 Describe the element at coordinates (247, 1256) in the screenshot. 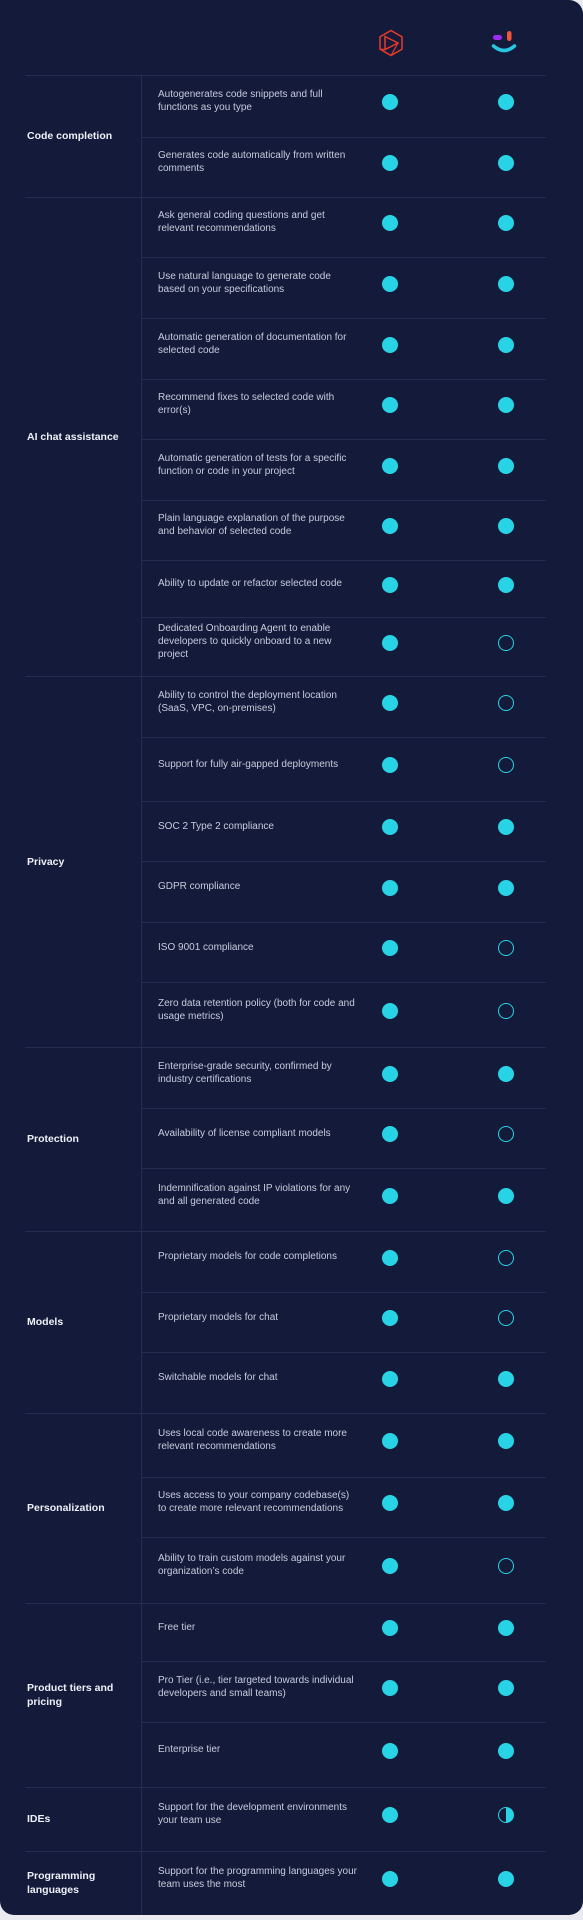

I see `feature-label: Proprietary models for code completions` at that location.